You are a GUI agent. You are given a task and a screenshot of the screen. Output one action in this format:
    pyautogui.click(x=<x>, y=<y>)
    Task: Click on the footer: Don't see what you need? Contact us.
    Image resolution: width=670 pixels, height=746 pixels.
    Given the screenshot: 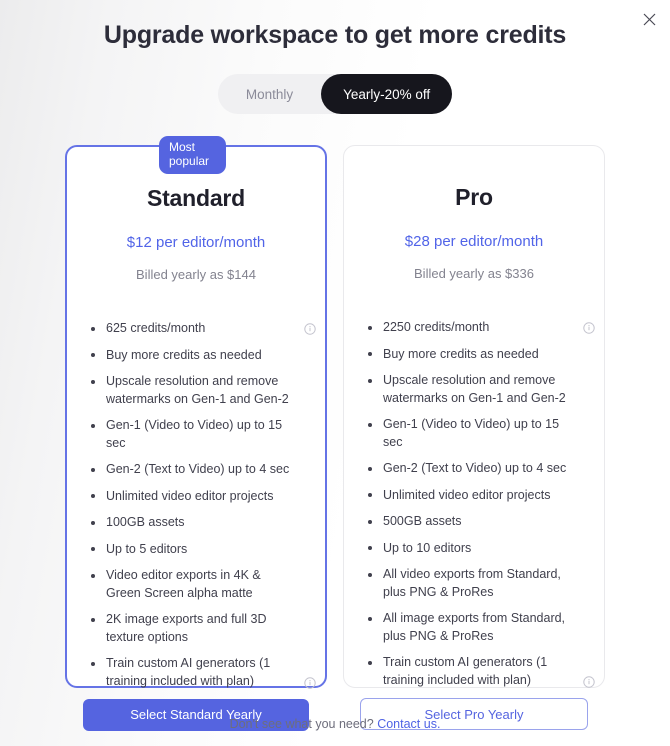 What is the action you would take?
    pyautogui.click(x=335, y=724)
    